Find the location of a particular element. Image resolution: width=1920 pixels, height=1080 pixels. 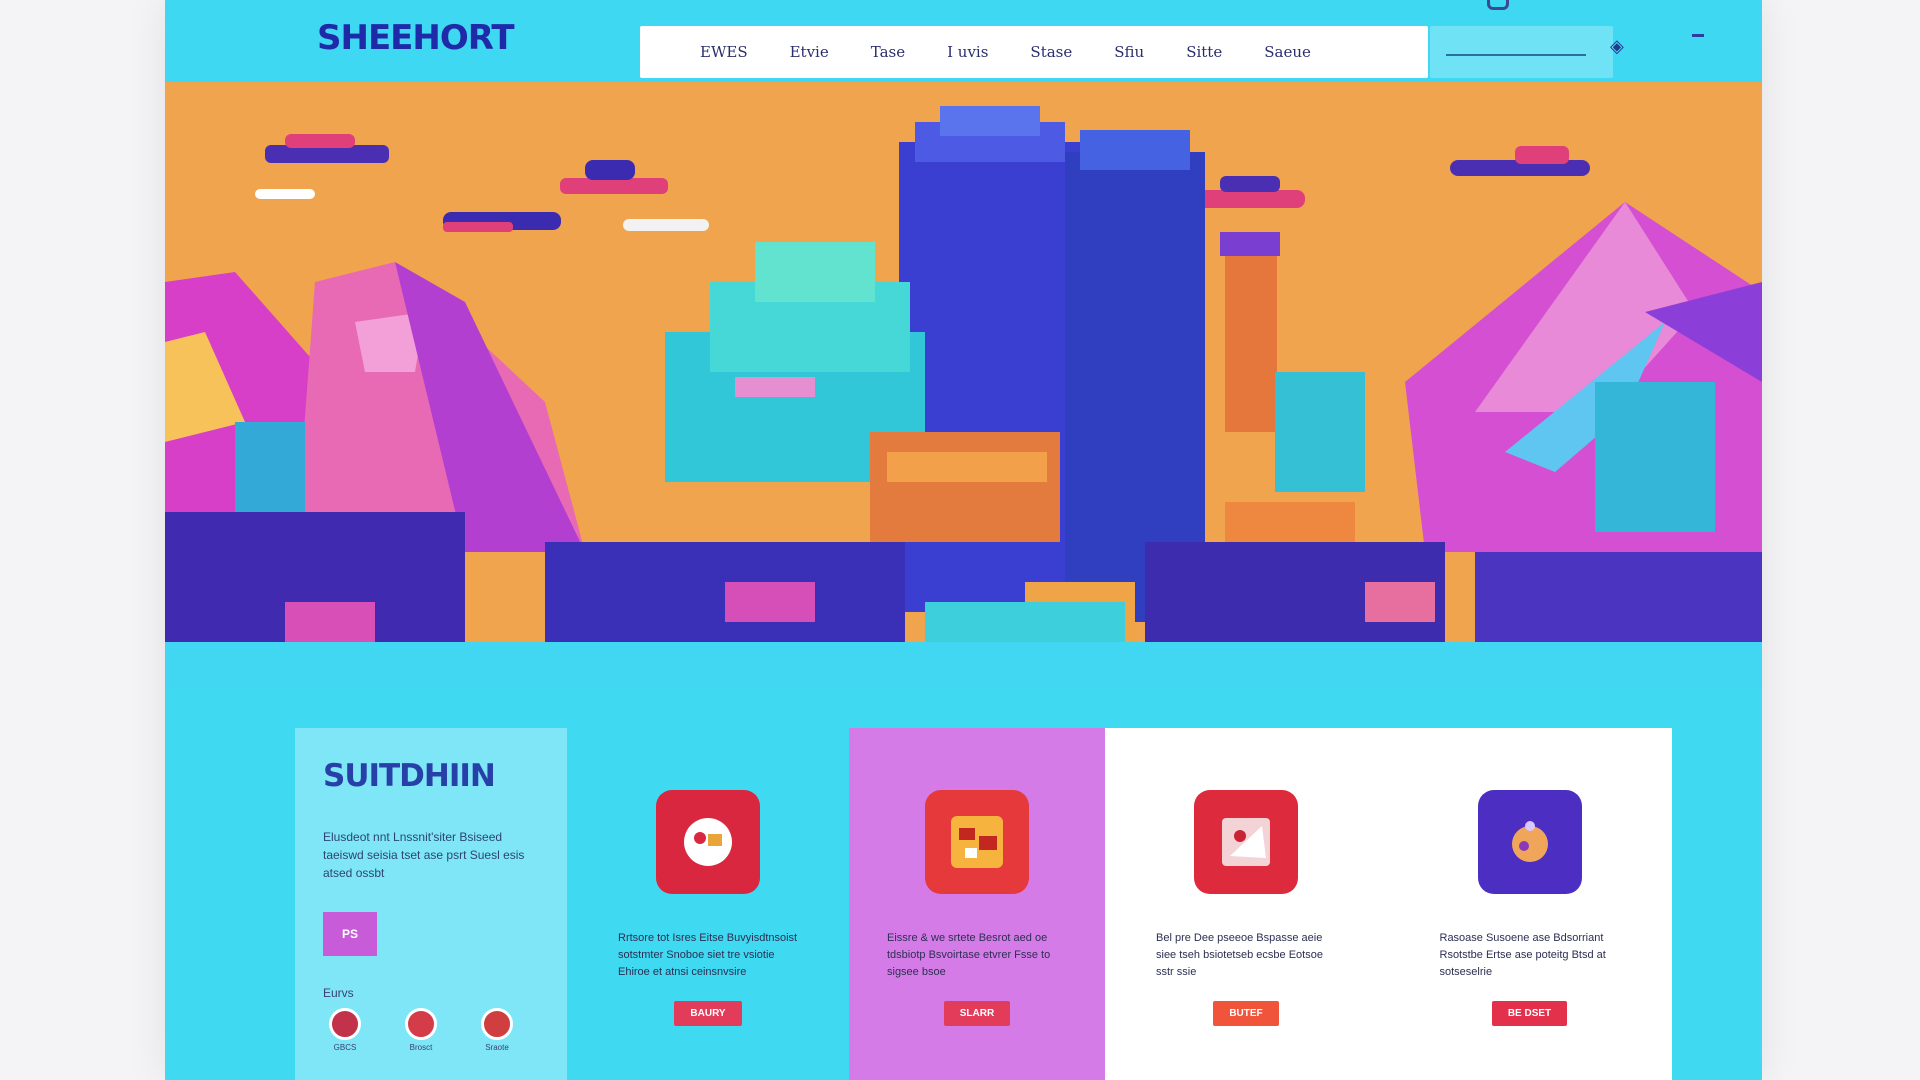

avatar: Brosct is located at coordinates (421, 1030).